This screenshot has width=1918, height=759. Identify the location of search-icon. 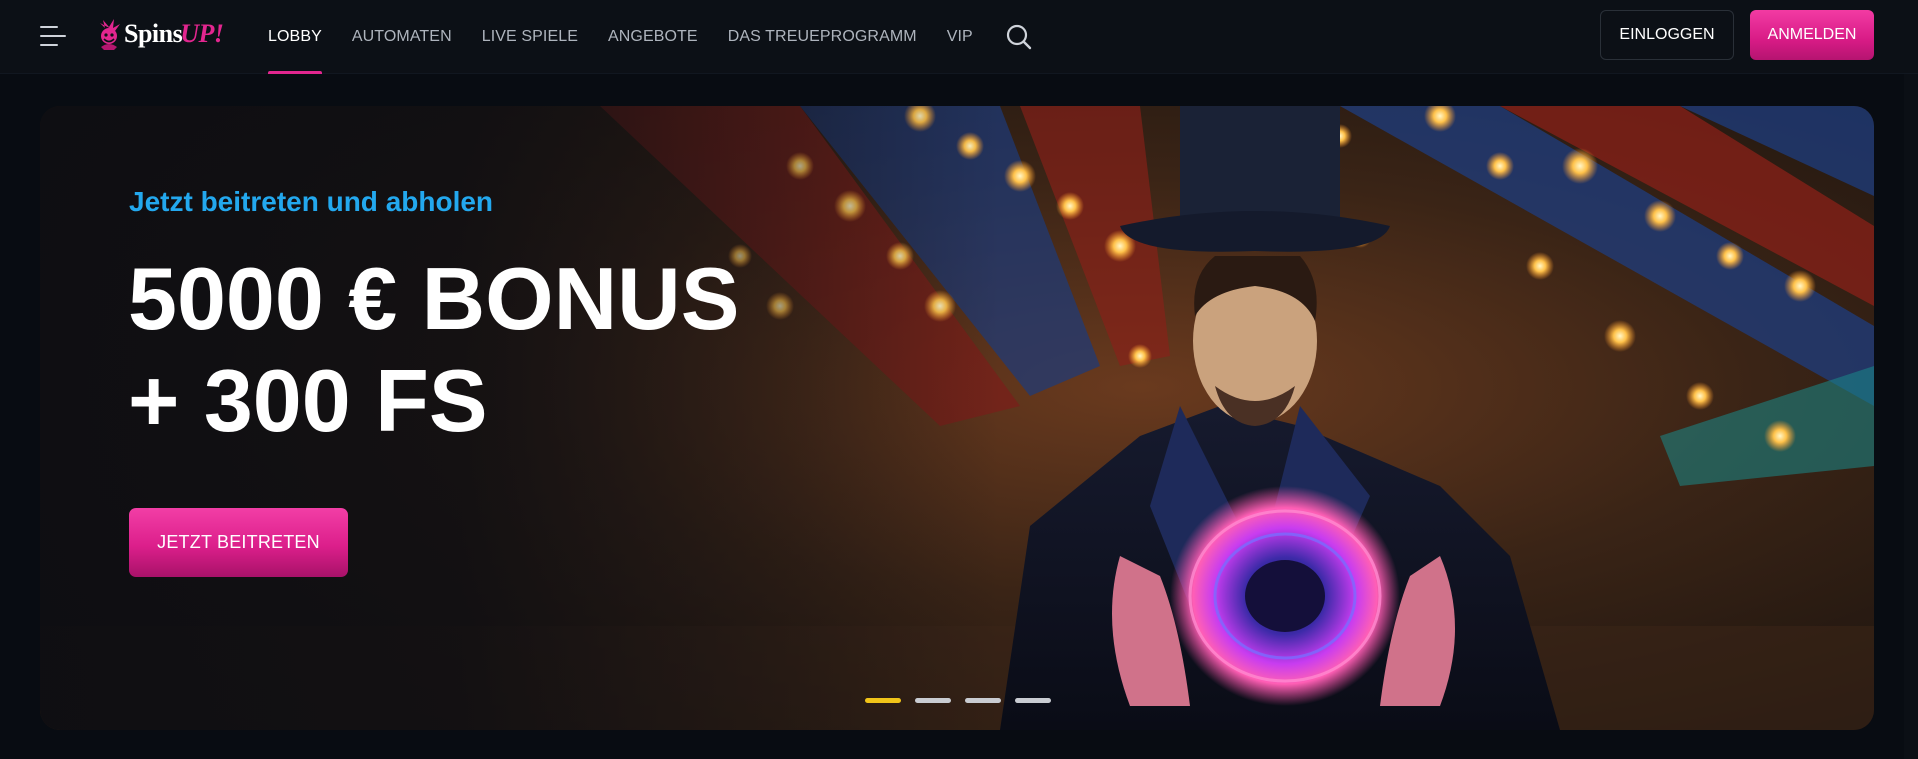
(1020, 37).